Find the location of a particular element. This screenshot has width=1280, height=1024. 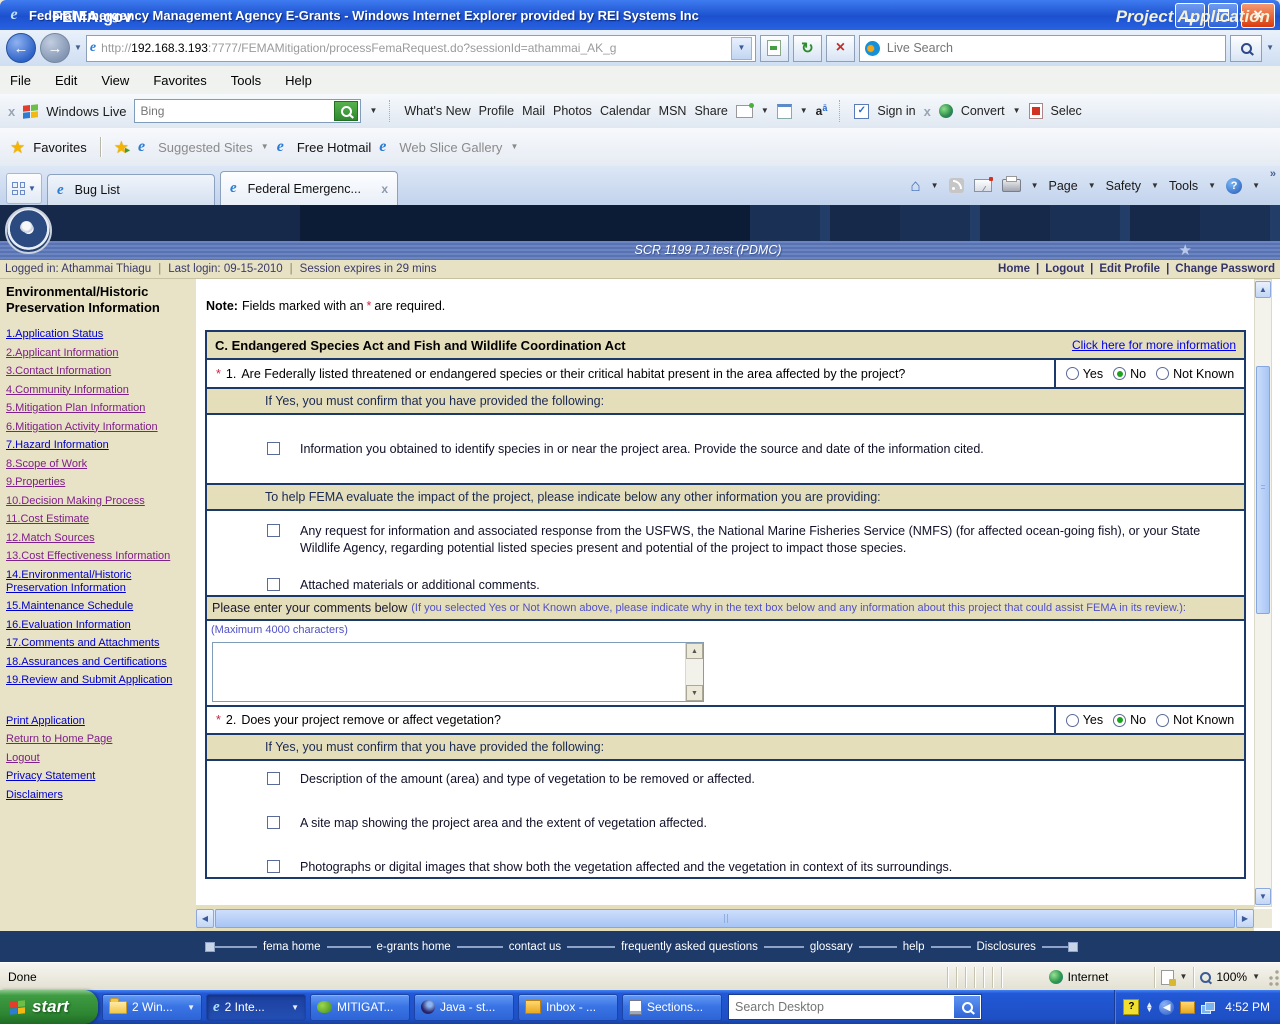

radio-selected-icon is located at coordinates (1120, 373).